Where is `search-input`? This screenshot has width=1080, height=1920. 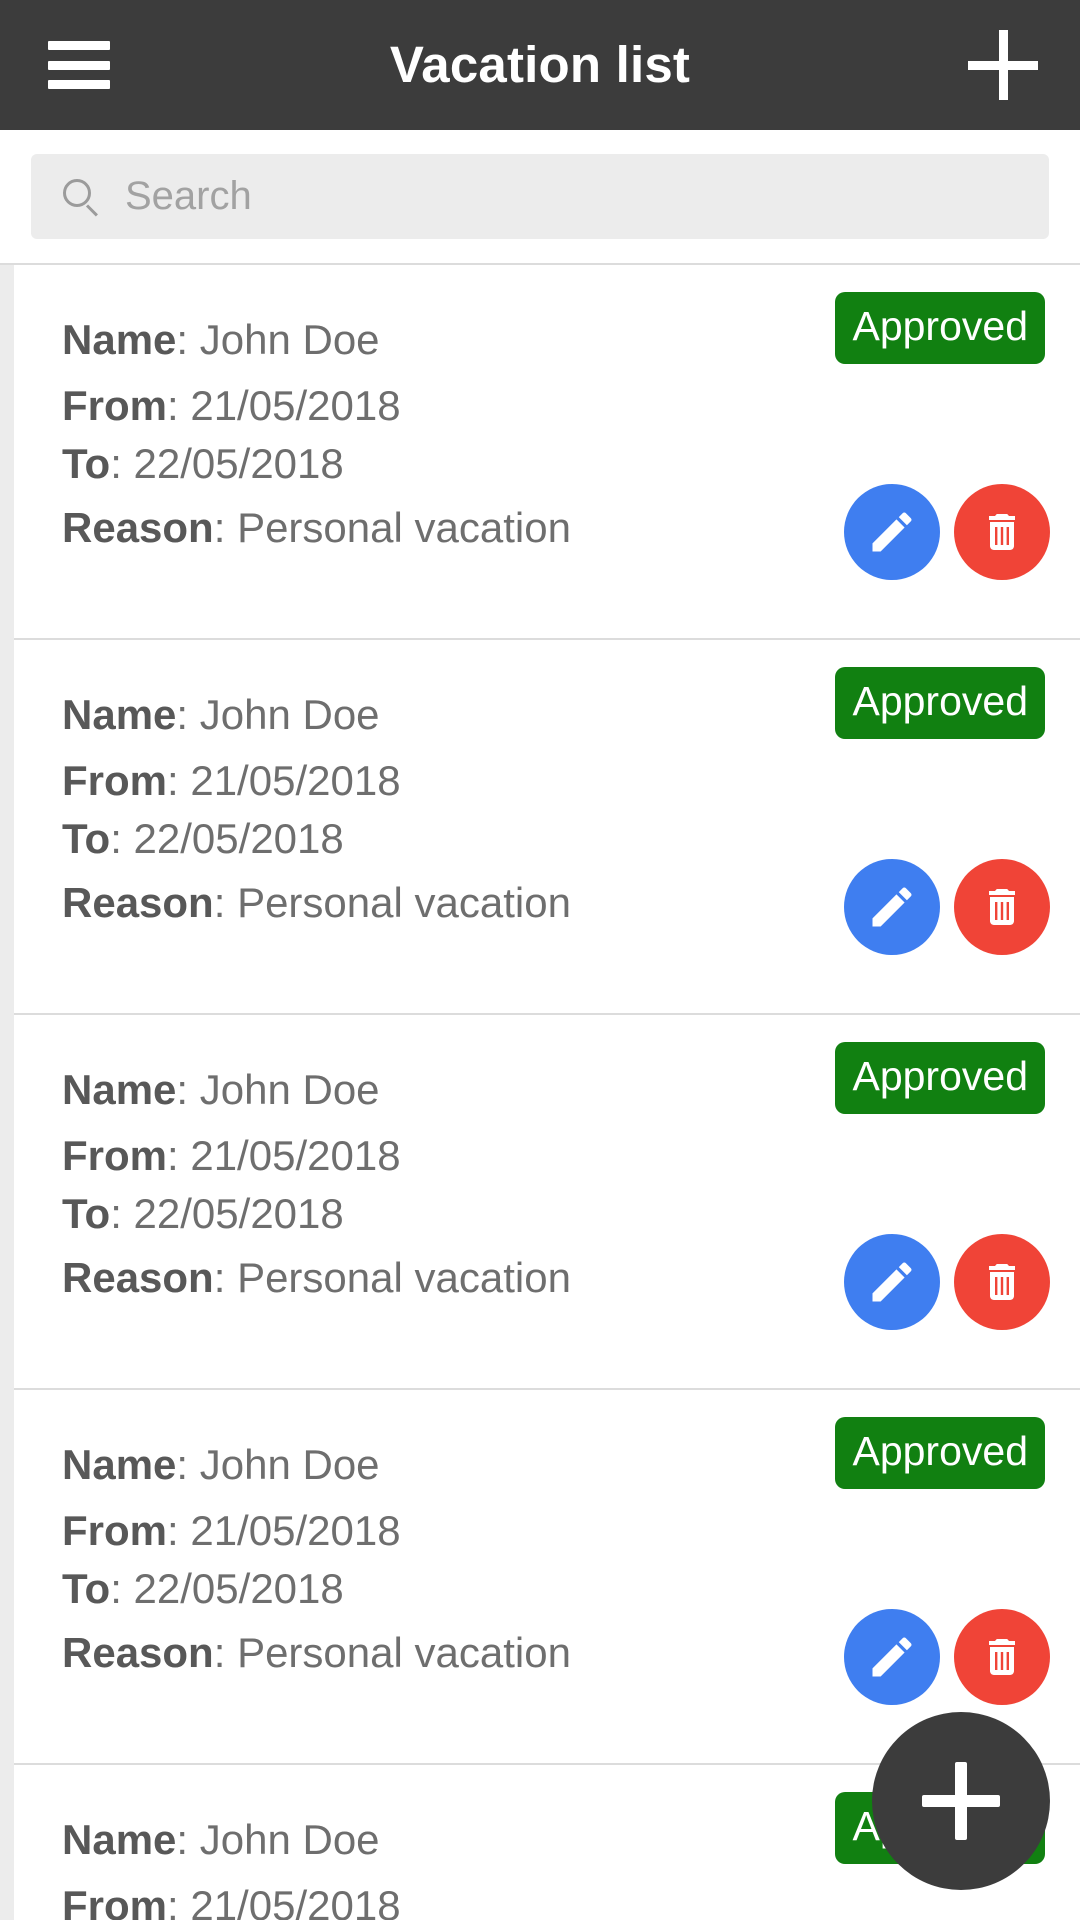
search-input is located at coordinates (572, 196).